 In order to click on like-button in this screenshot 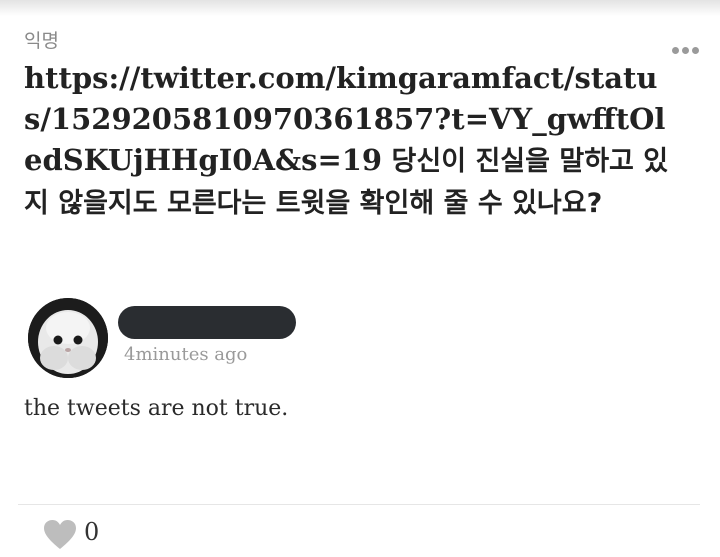, I will do `click(60, 535)`.